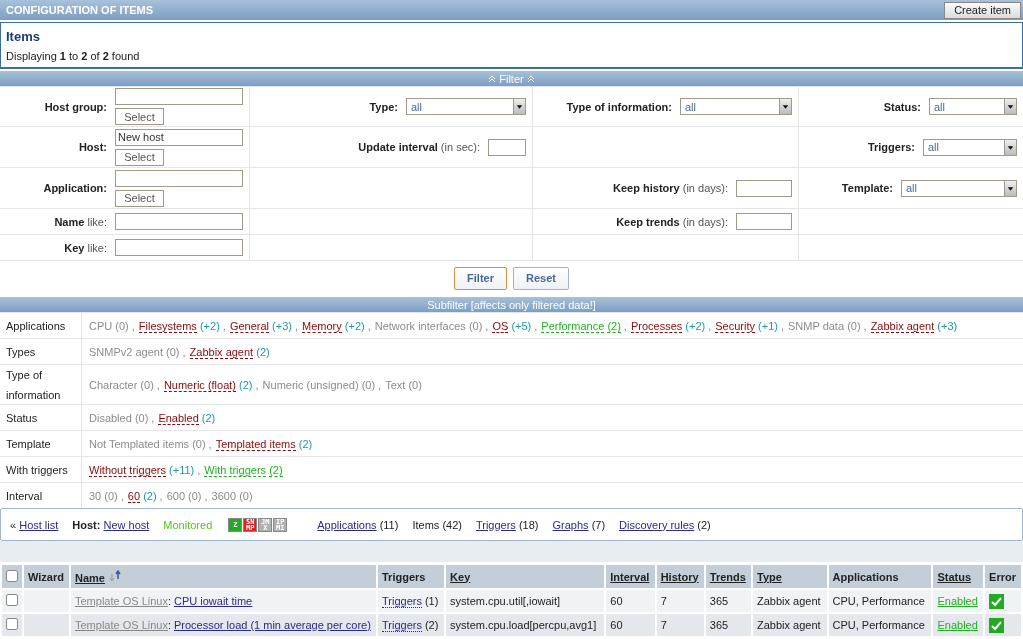 Image resolution: width=1023 pixels, height=639 pixels. Describe the element at coordinates (103, 495) in the screenshot. I see `subfilter-option: 30 (0)` at that location.